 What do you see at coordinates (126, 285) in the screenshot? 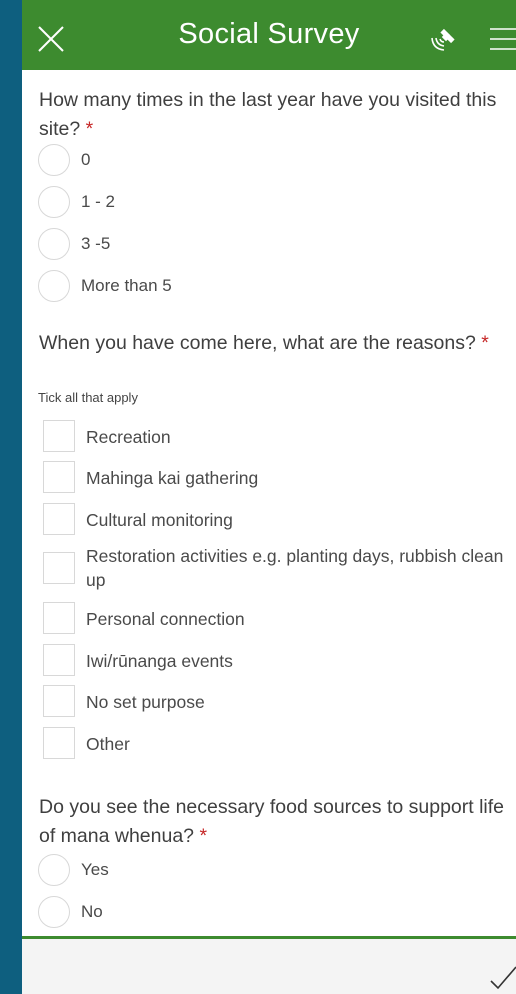
I see `option-label: More than 5` at bounding box center [126, 285].